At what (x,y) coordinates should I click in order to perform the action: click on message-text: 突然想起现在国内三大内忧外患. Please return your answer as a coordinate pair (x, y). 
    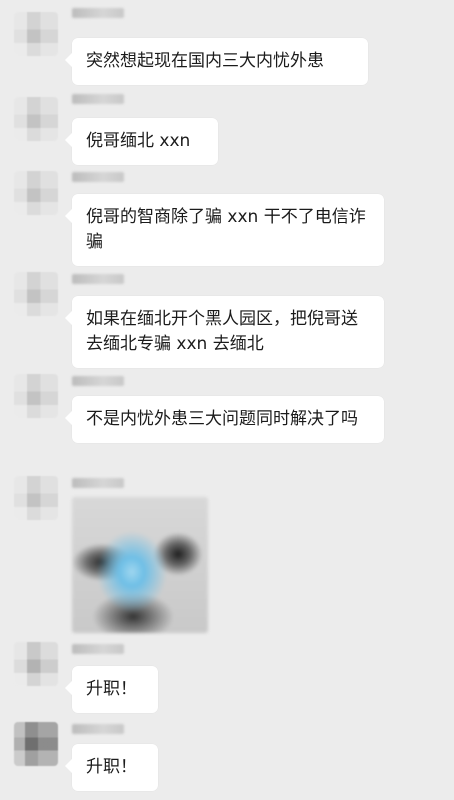
    Looking at the image, I should click on (205, 61).